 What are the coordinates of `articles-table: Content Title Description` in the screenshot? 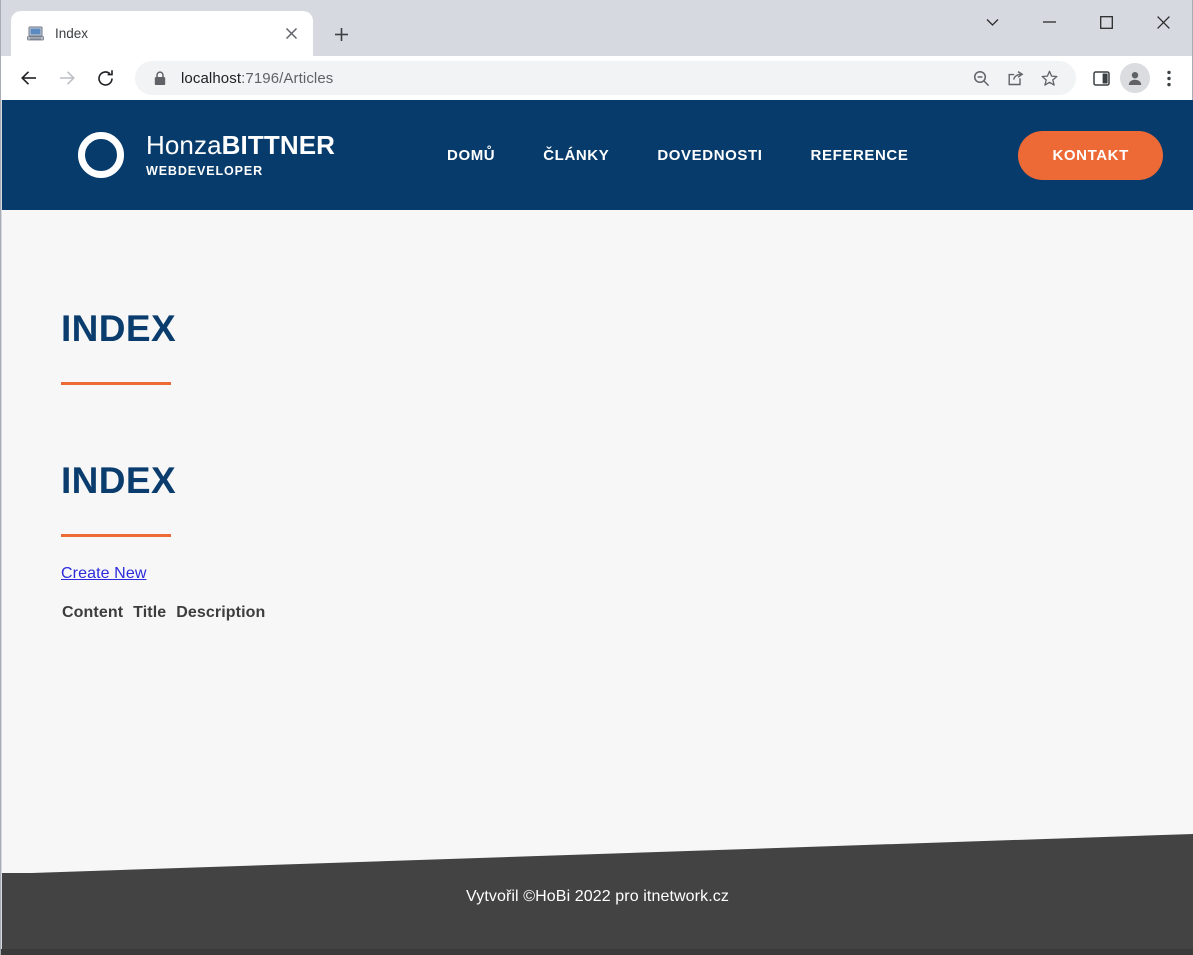 It's located at (168, 613).